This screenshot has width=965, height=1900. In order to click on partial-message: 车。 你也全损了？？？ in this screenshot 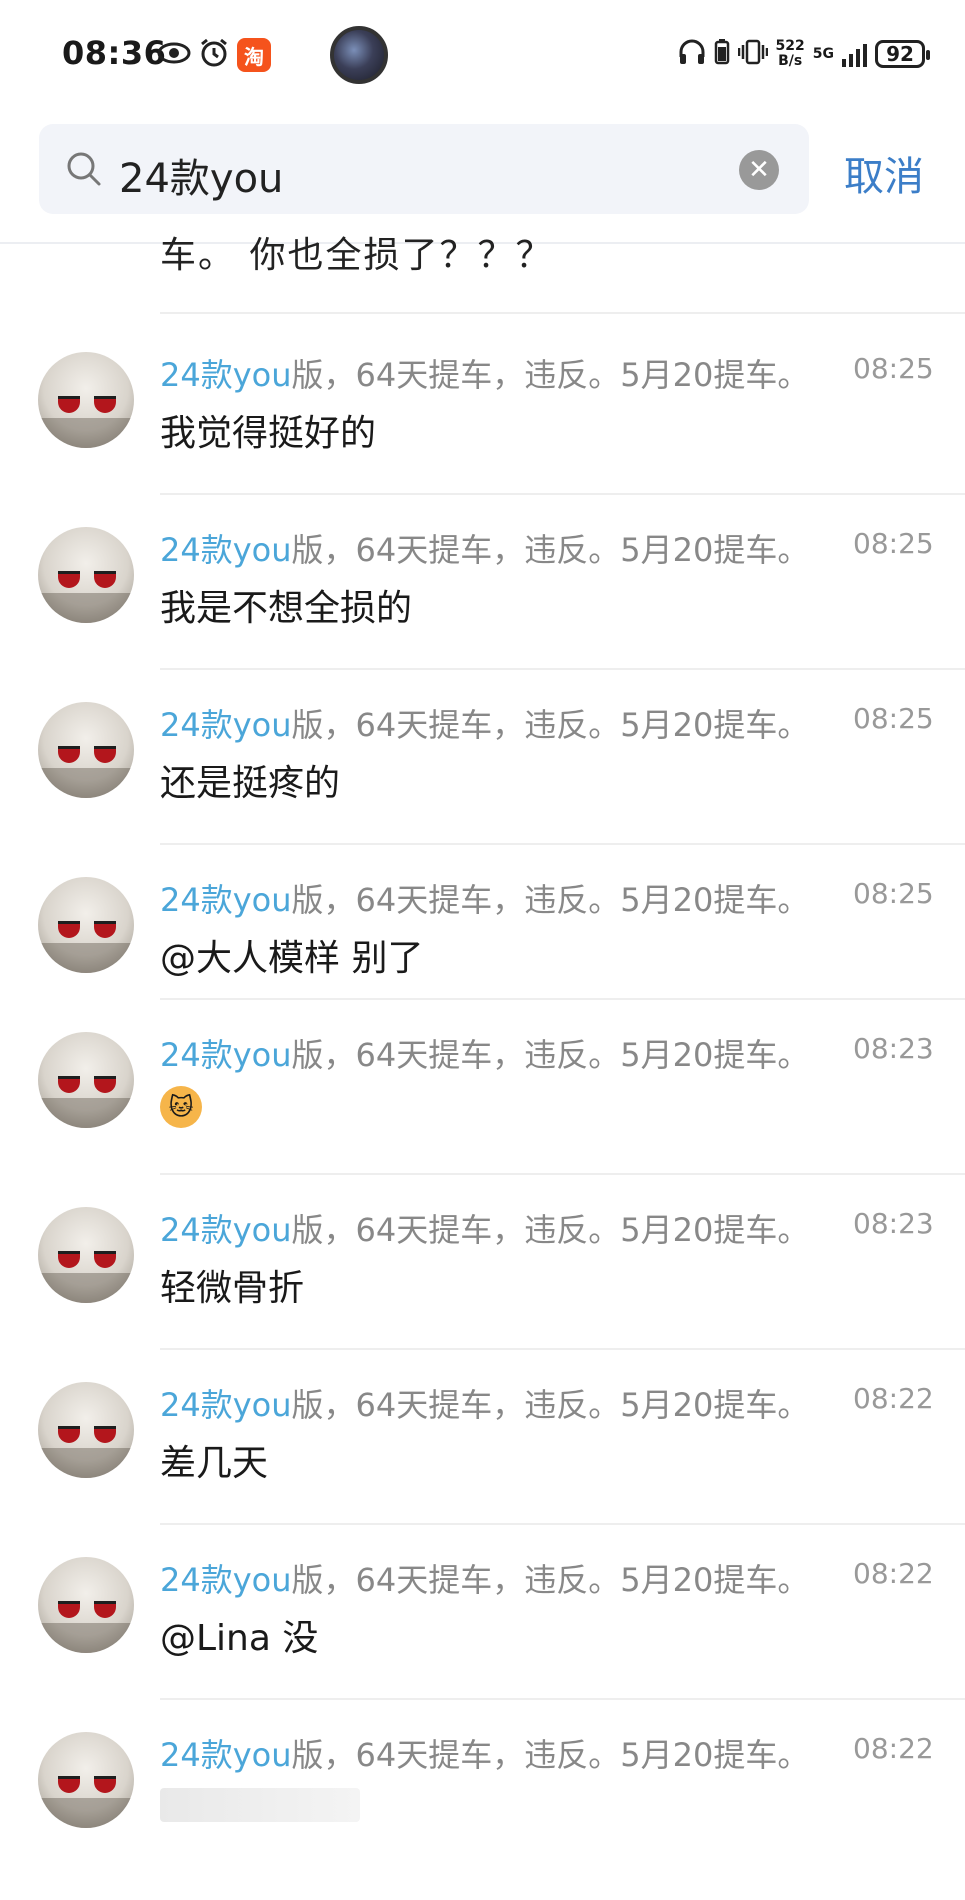, I will do `click(357, 255)`.